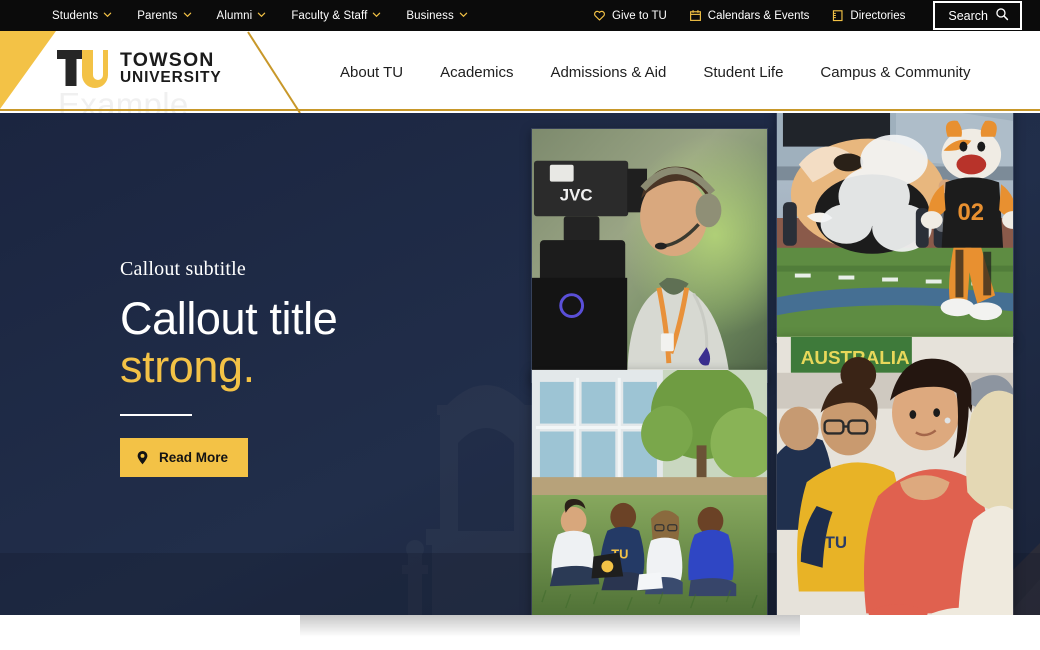 This screenshot has height=650, width=1040. I want to click on site-logo: TOWSON UNIVERSITY, so click(139, 68).